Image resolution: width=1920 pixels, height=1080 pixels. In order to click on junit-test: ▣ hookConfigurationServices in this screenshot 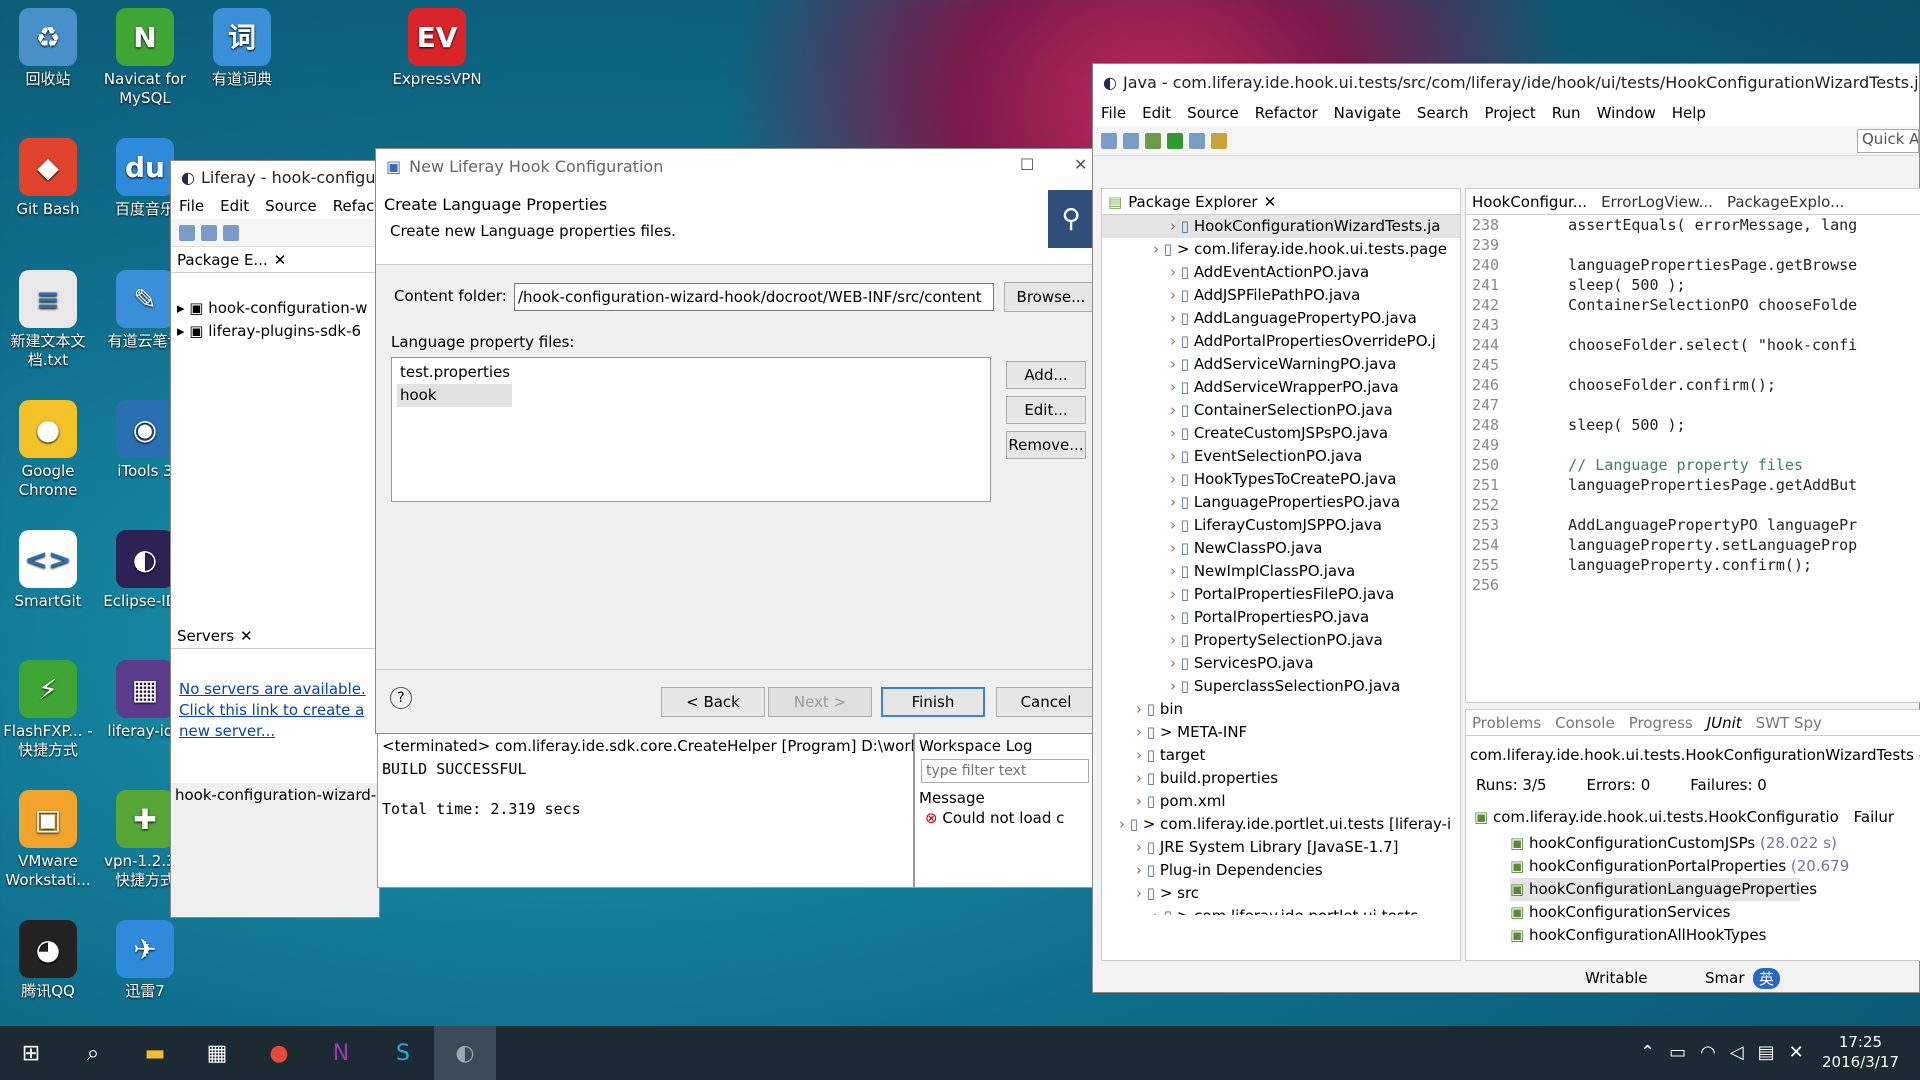, I will do `click(1715, 912)`.